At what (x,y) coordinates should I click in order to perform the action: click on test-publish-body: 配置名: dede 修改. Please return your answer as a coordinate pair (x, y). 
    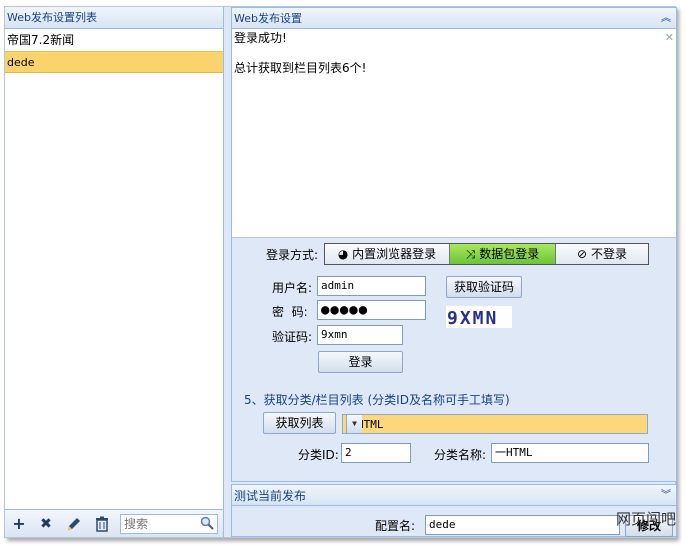
    Looking at the image, I should click on (454, 521).